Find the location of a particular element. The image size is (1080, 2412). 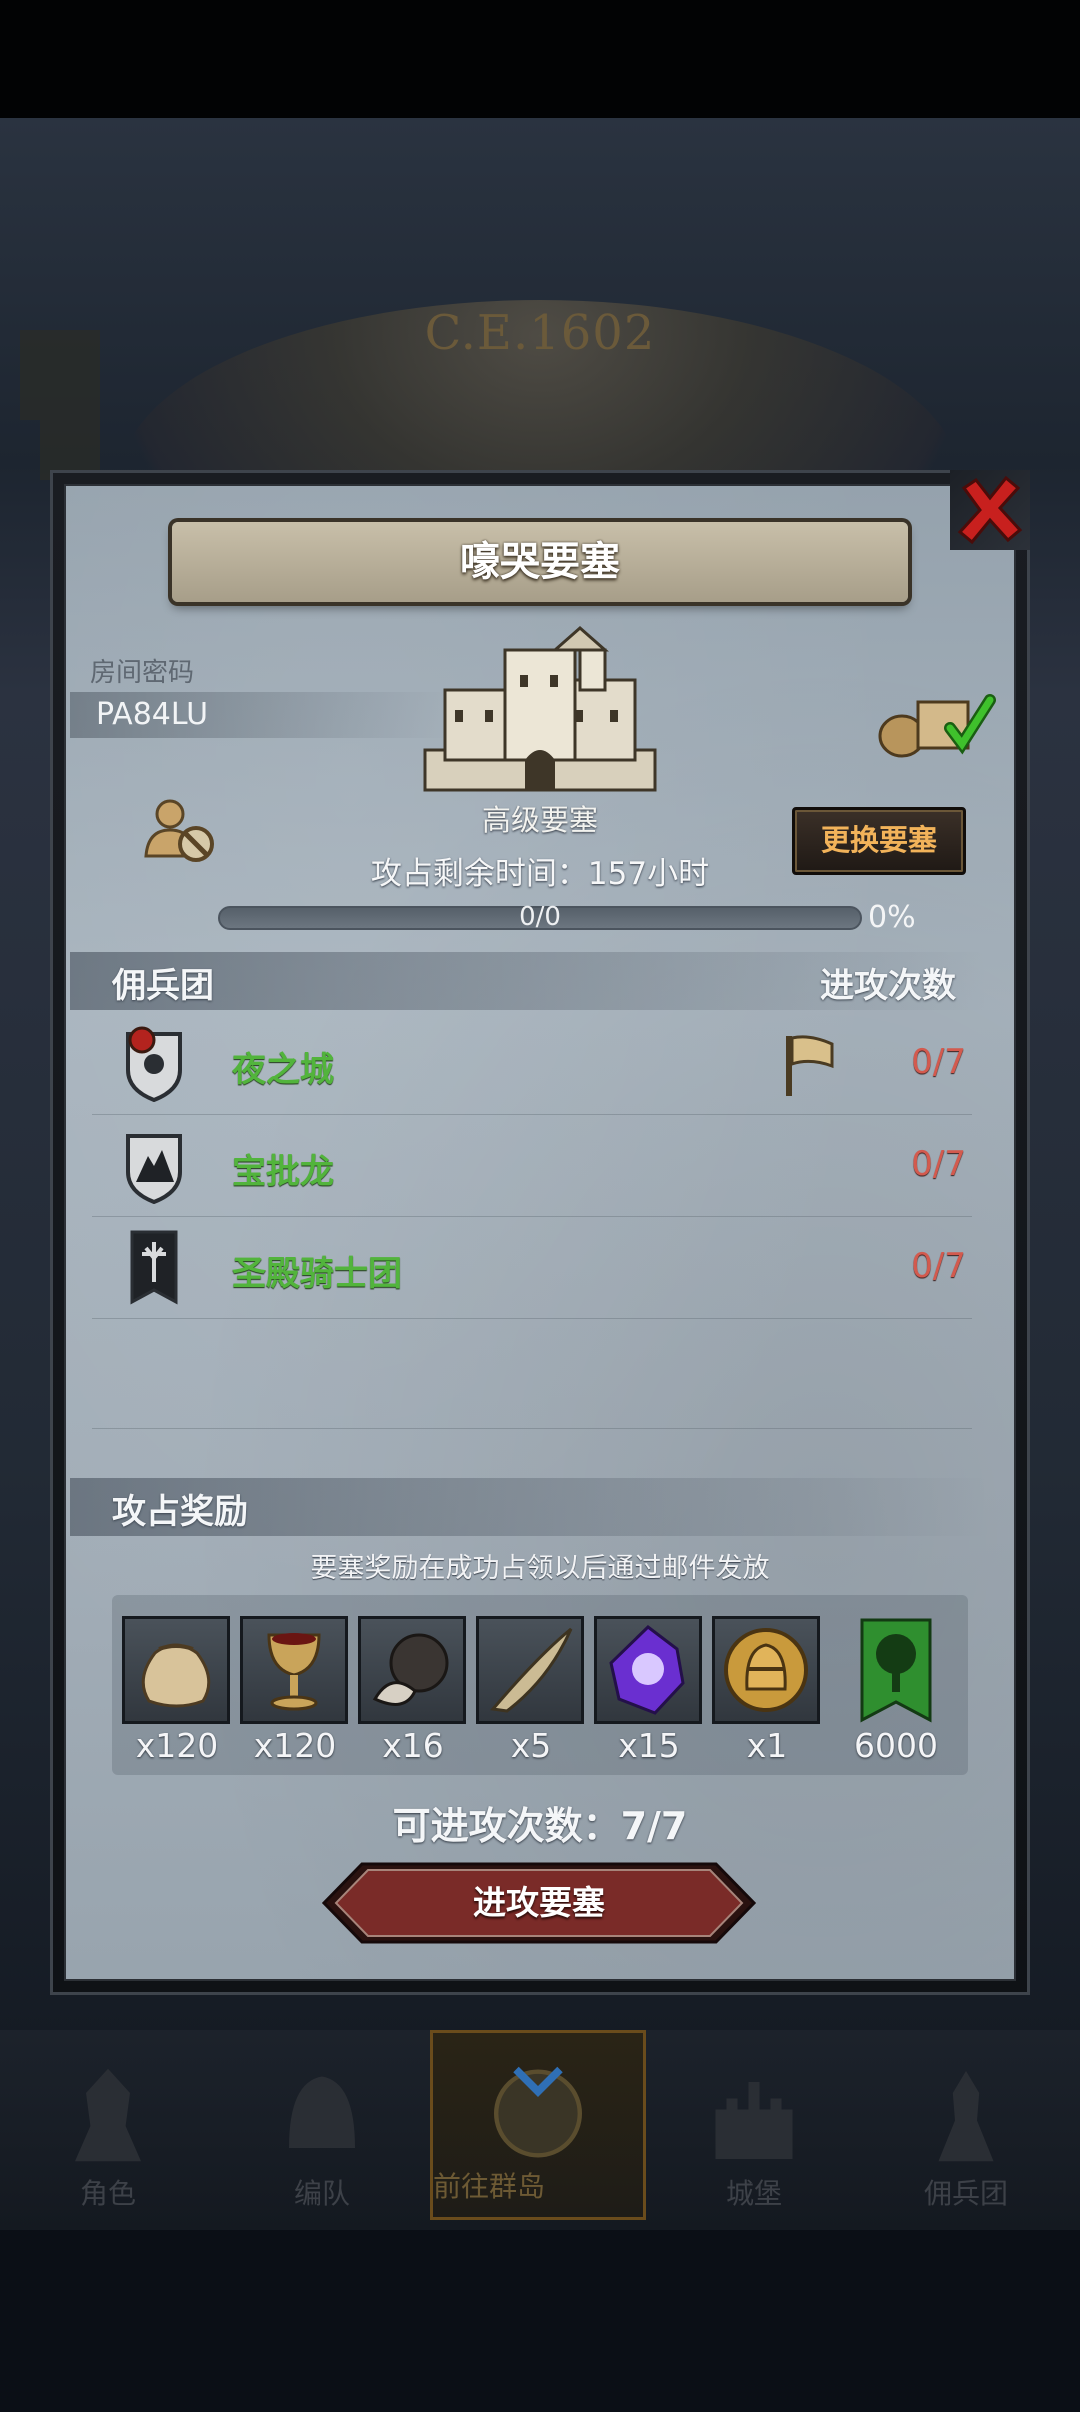

truffle-icon is located at coordinates (410, 1669).